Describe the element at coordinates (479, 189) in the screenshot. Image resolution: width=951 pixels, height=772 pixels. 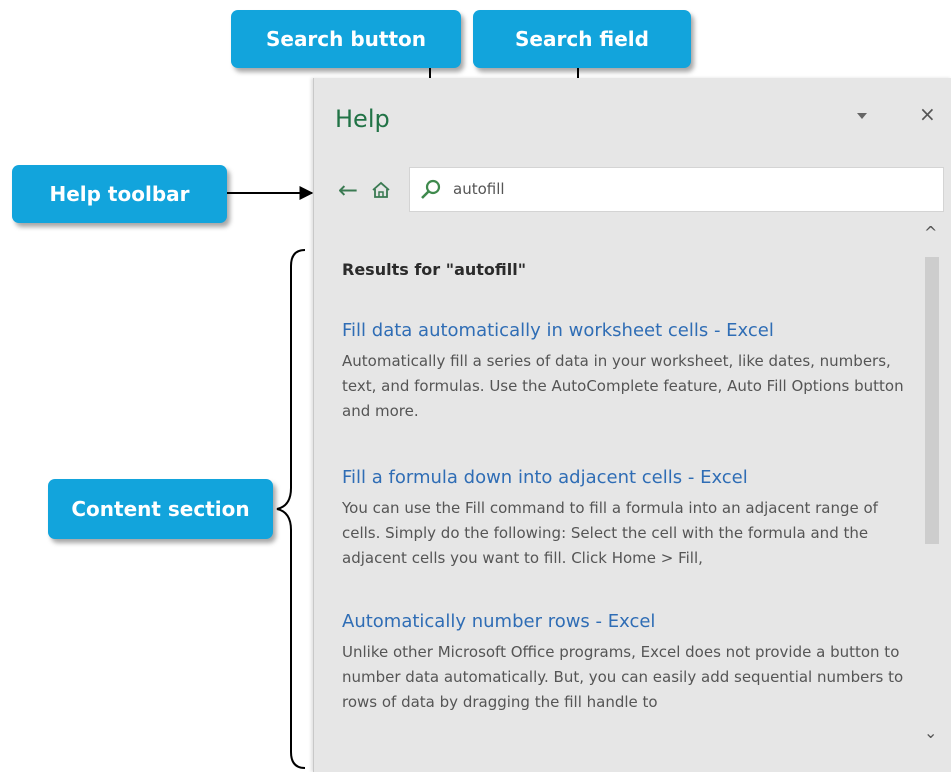
I see `search-input-value: autofill` at that location.